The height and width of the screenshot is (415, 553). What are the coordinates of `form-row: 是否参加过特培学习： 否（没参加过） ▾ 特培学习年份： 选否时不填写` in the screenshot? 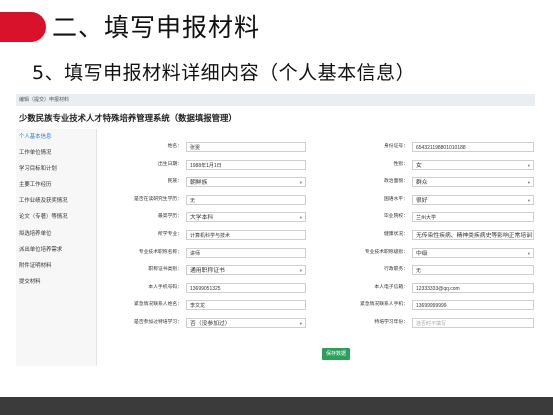 It's located at (317, 323).